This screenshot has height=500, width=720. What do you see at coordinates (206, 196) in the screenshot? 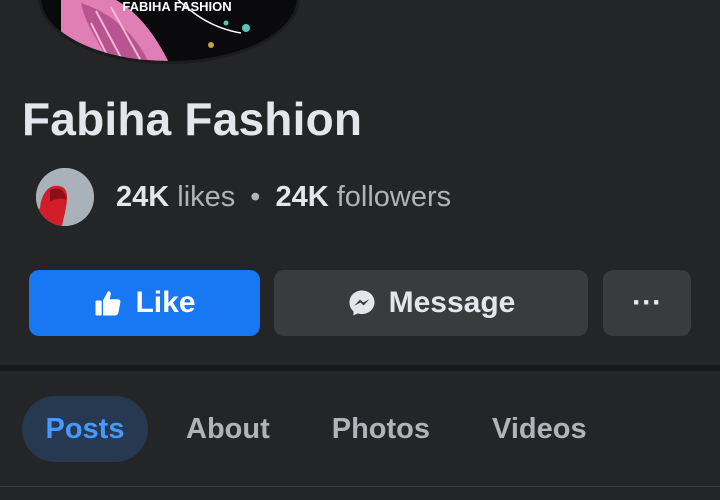
I see `likes-label: likes` at bounding box center [206, 196].